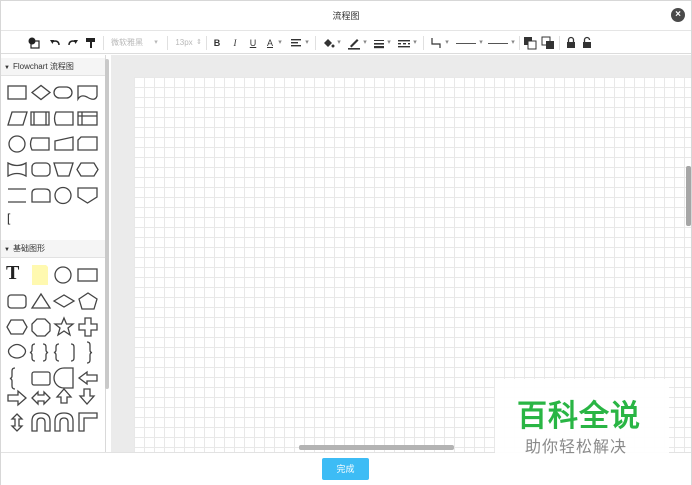 The width and height of the screenshot is (692, 485). What do you see at coordinates (579, 416) in the screenshot?
I see `watermark-title: 百科全说` at bounding box center [579, 416].